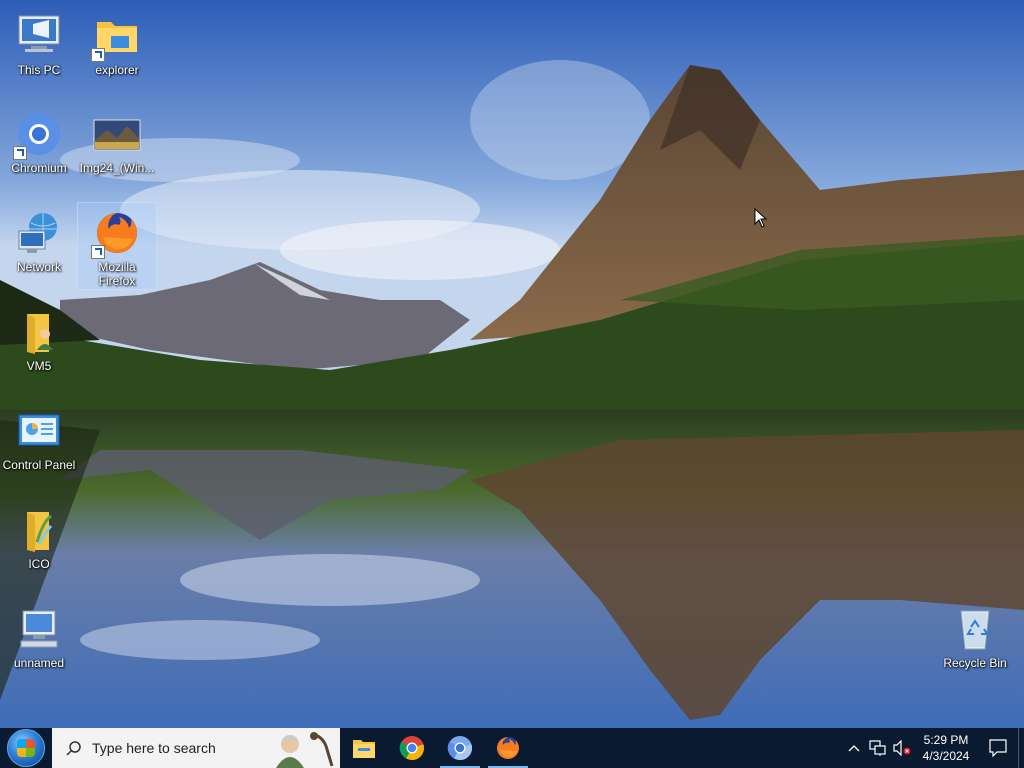  I want to click on ico-folder-icon, so click(39, 530).